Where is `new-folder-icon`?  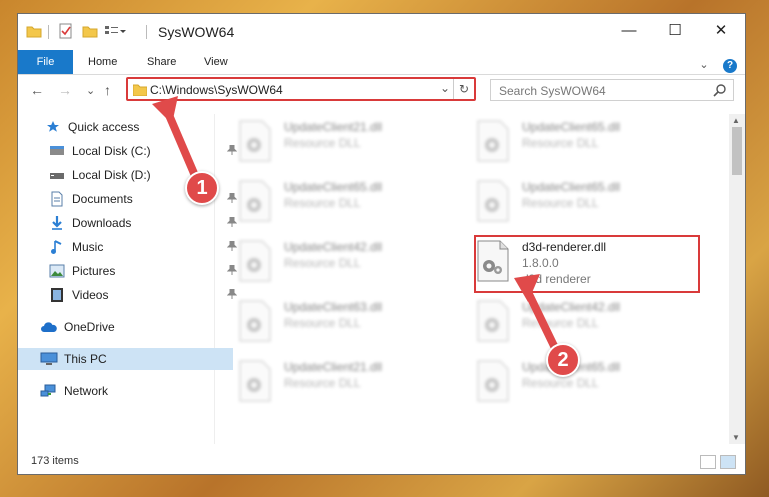 new-folder-icon is located at coordinates (90, 32).